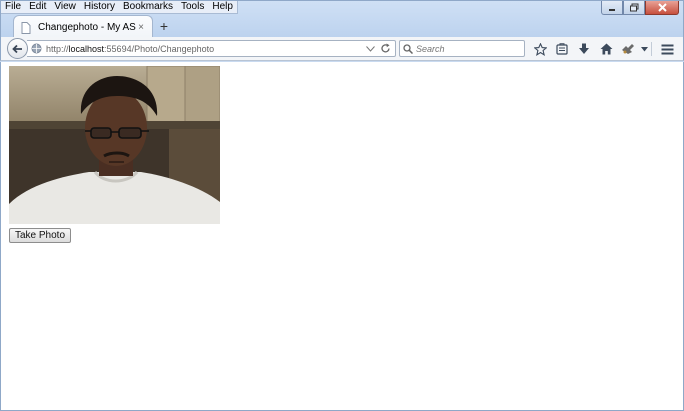  I want to click on minimize-button, so click(612, 8).